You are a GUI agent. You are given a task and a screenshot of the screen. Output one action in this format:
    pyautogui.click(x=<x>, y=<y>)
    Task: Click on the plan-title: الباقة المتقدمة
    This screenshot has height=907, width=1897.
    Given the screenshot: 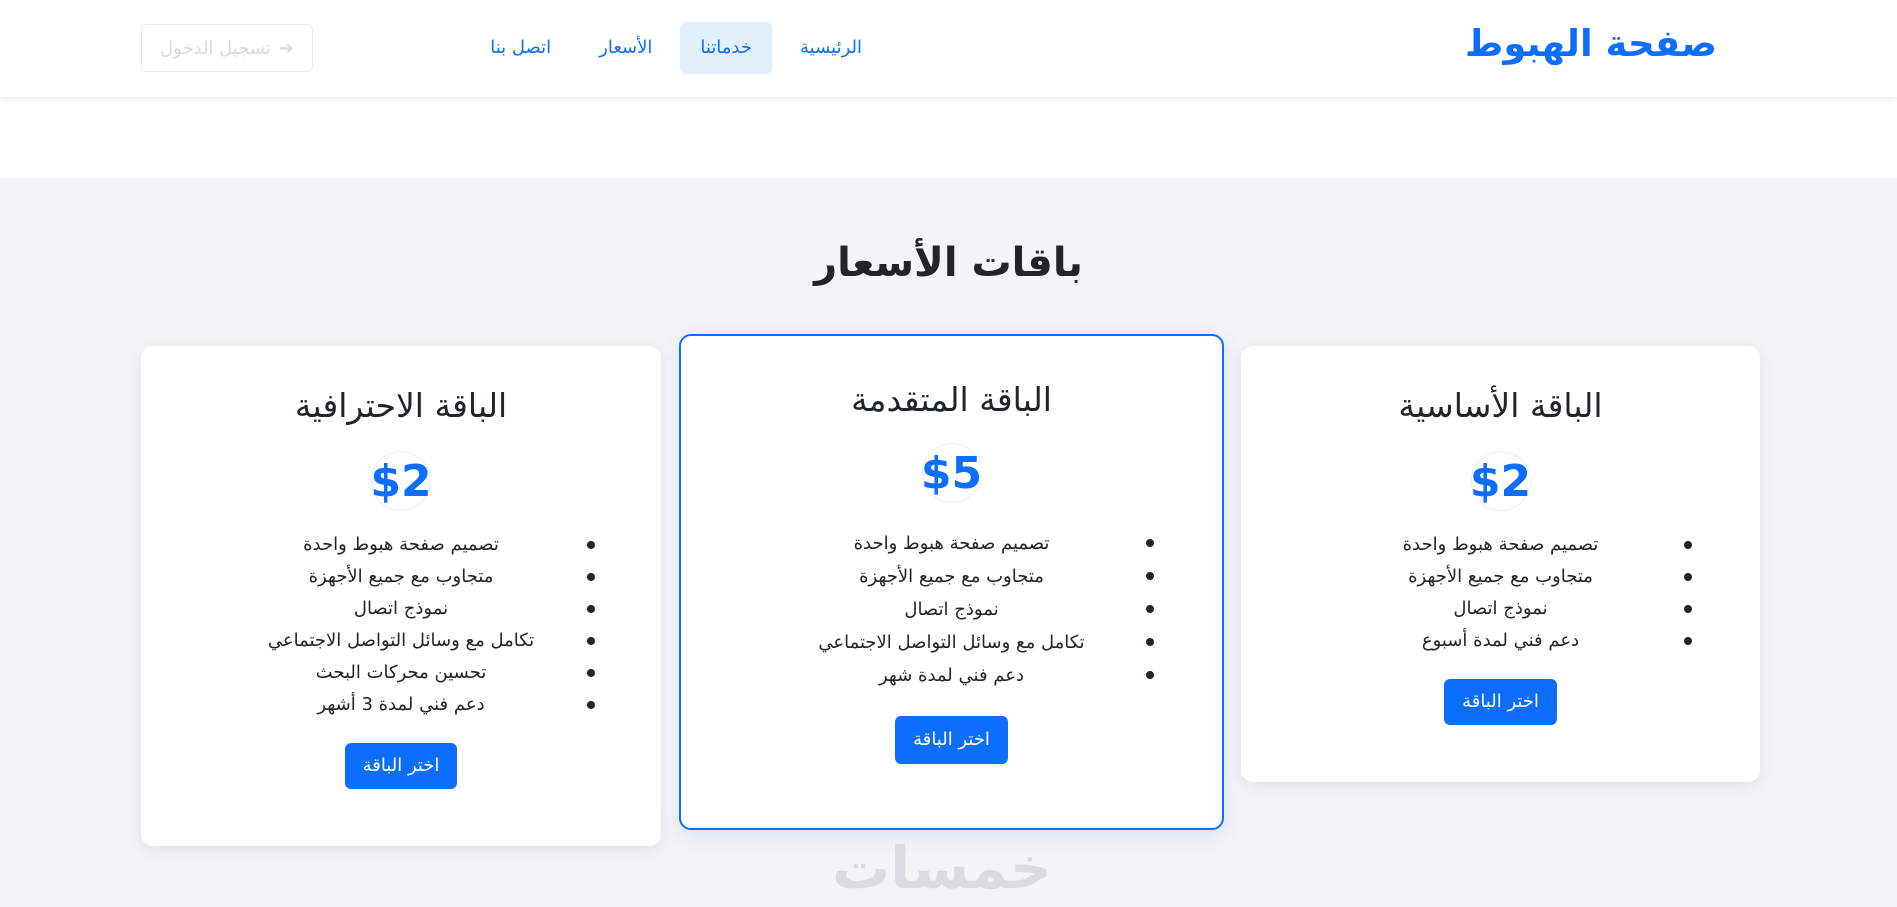 What is the action you would take?
    pyautogui.click(x=951, y=399)
    